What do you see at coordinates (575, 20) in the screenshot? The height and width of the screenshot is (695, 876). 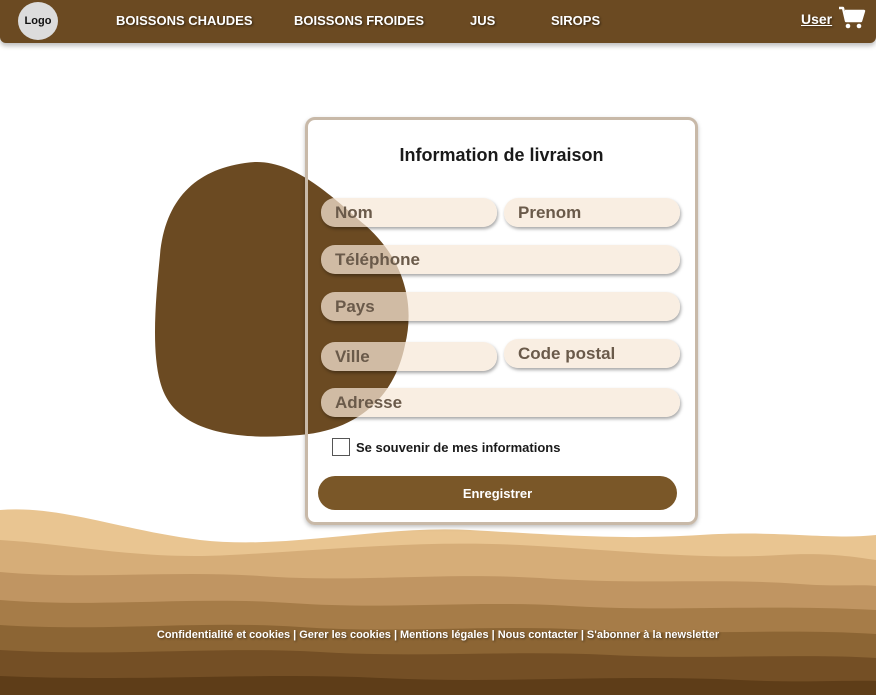 I see `nav-link-sirops: SIROPS` at bounding box center [575, 20].